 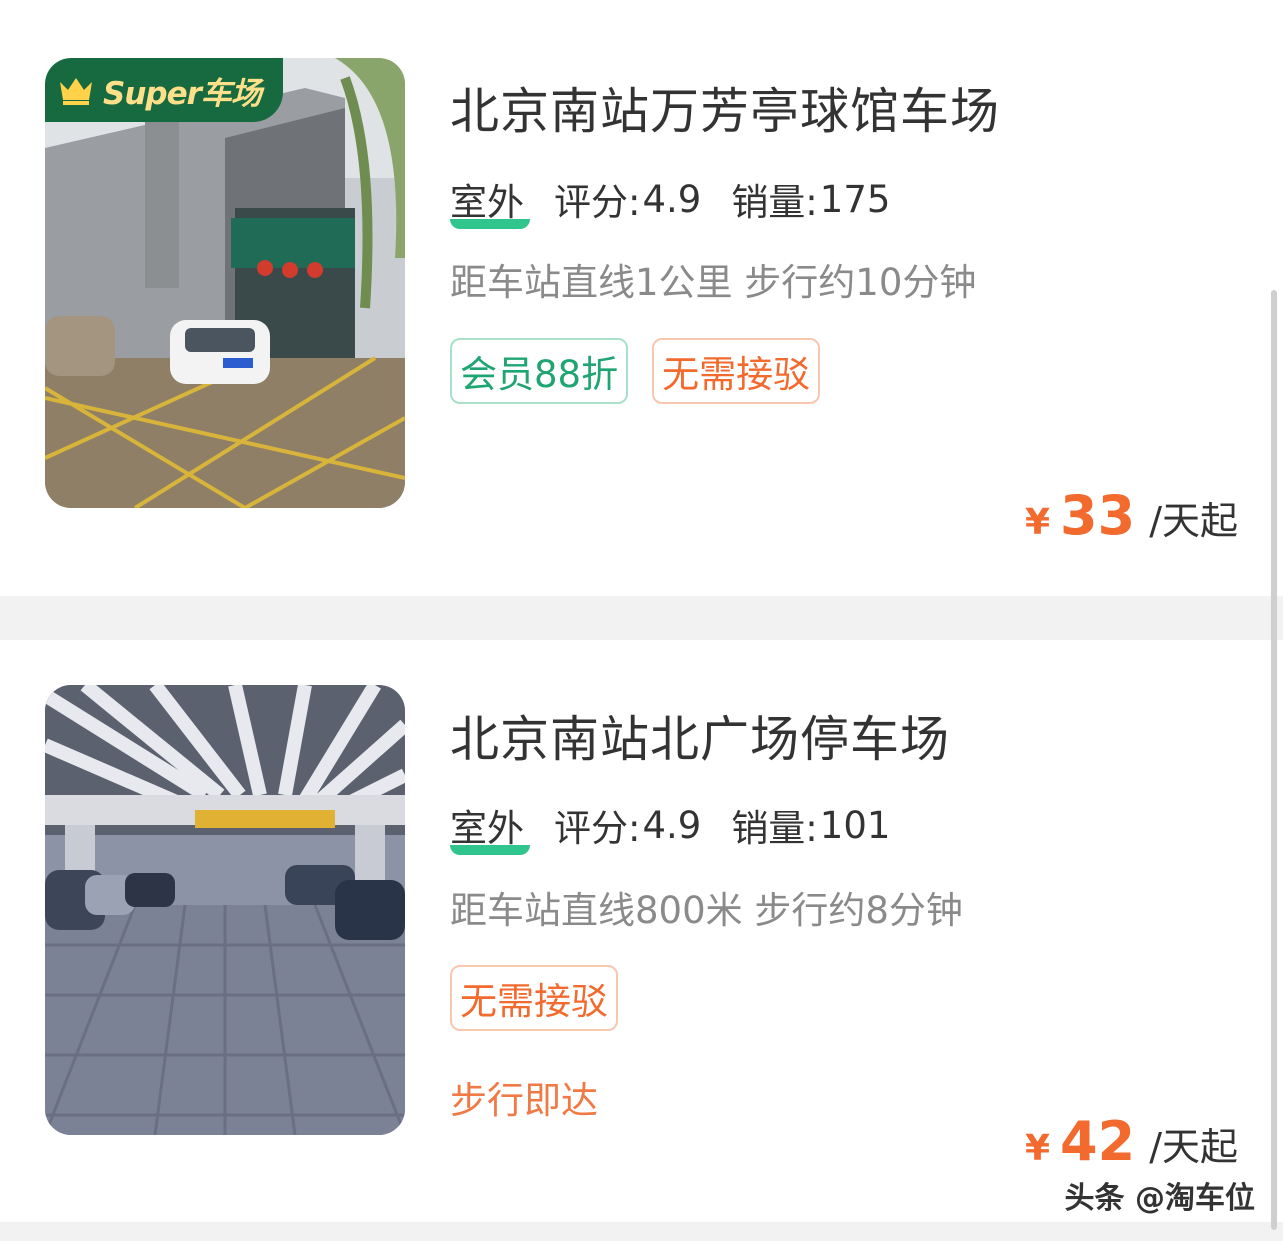 I want to click on sales-value: 101, so click(x=855, y=825).